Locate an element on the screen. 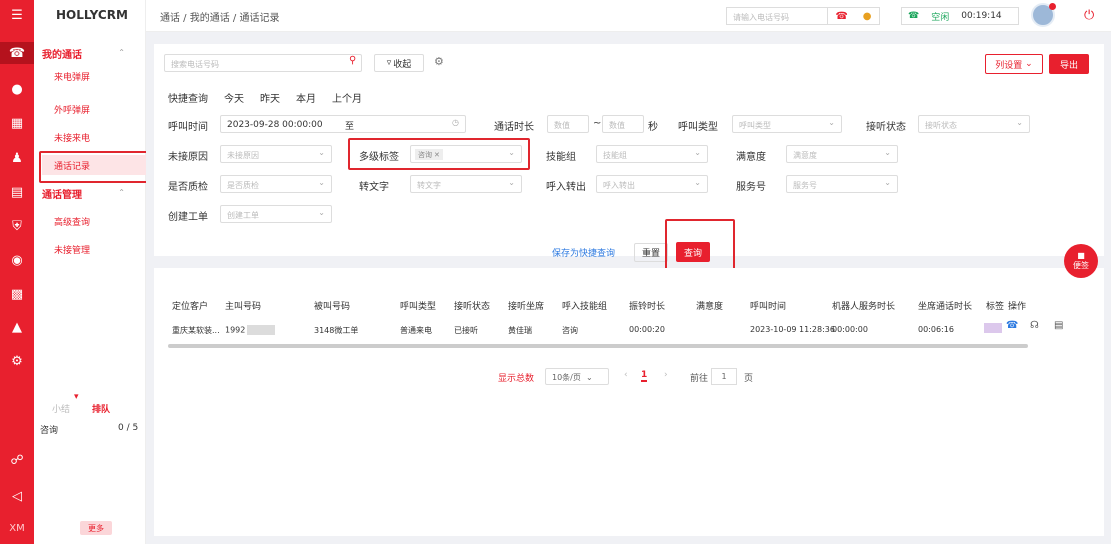 This screenshot has height=544, width=1111. col-header: 操作 is located at coordinates (1017, 307).